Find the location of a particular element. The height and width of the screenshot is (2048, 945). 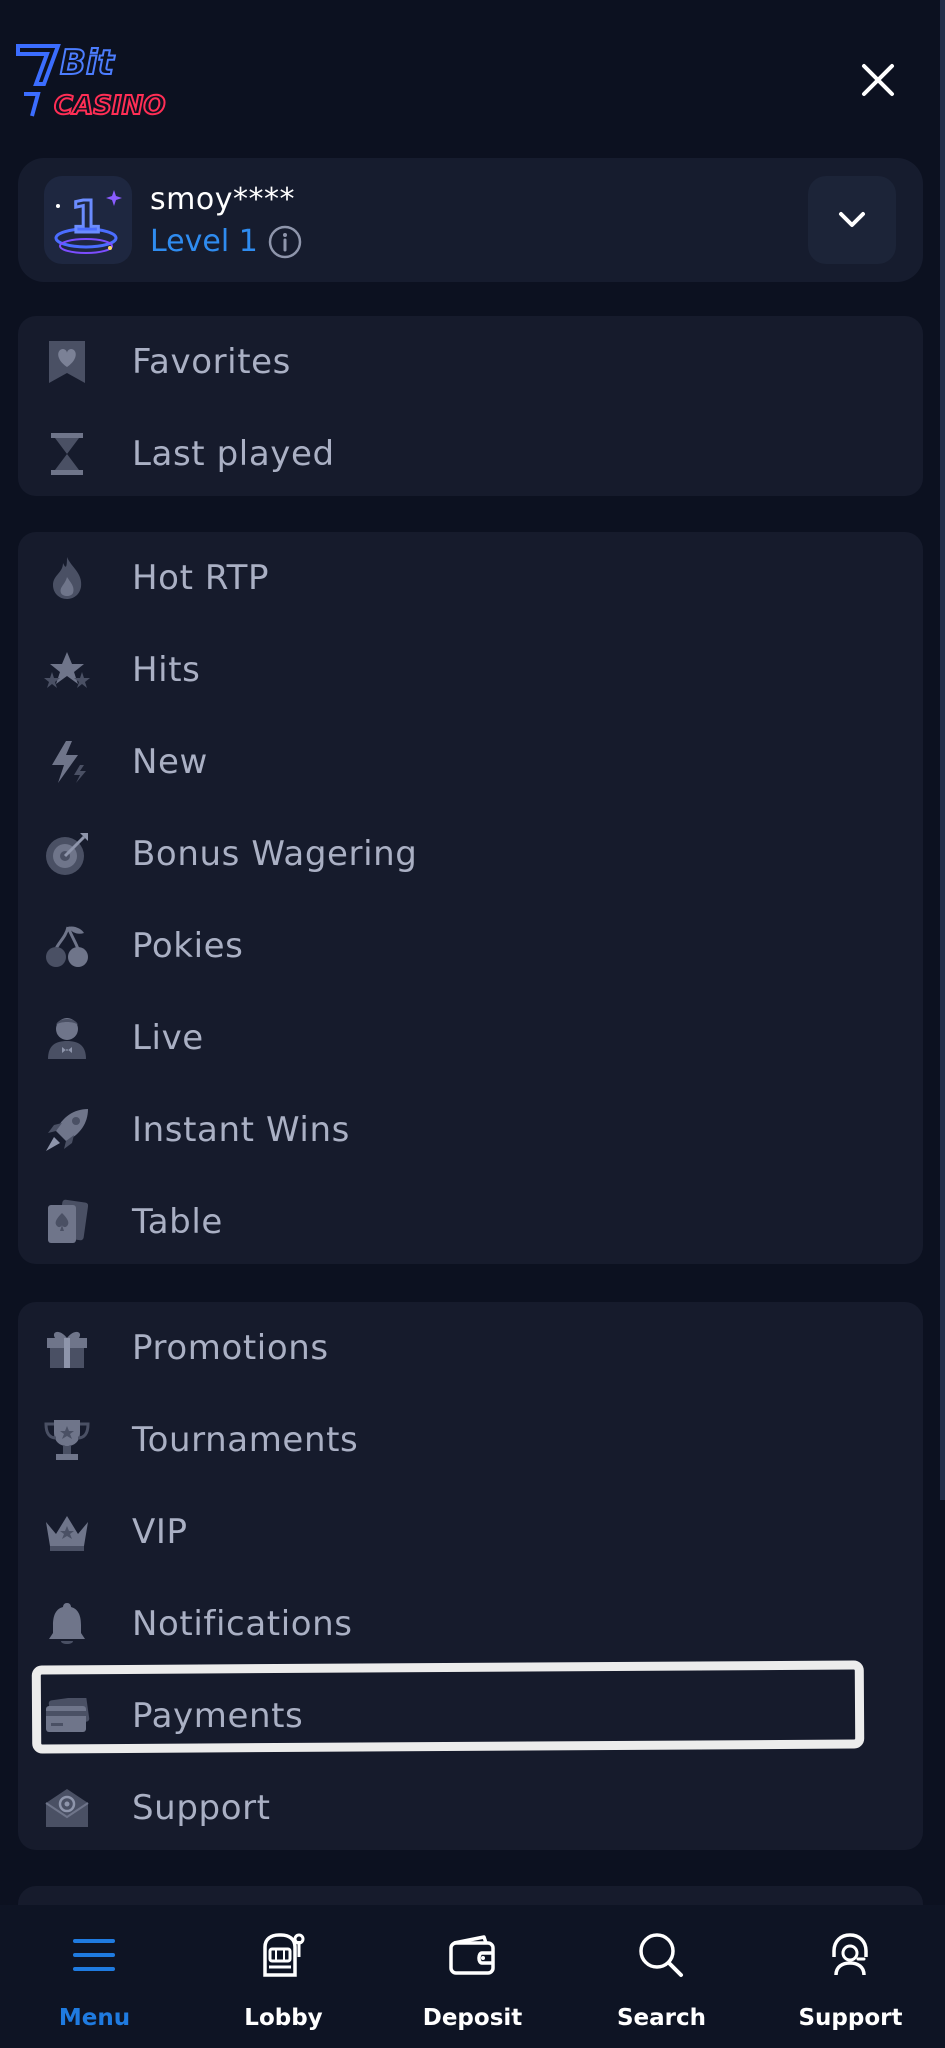

hourglass-icon is located at coordinates (67, 454).